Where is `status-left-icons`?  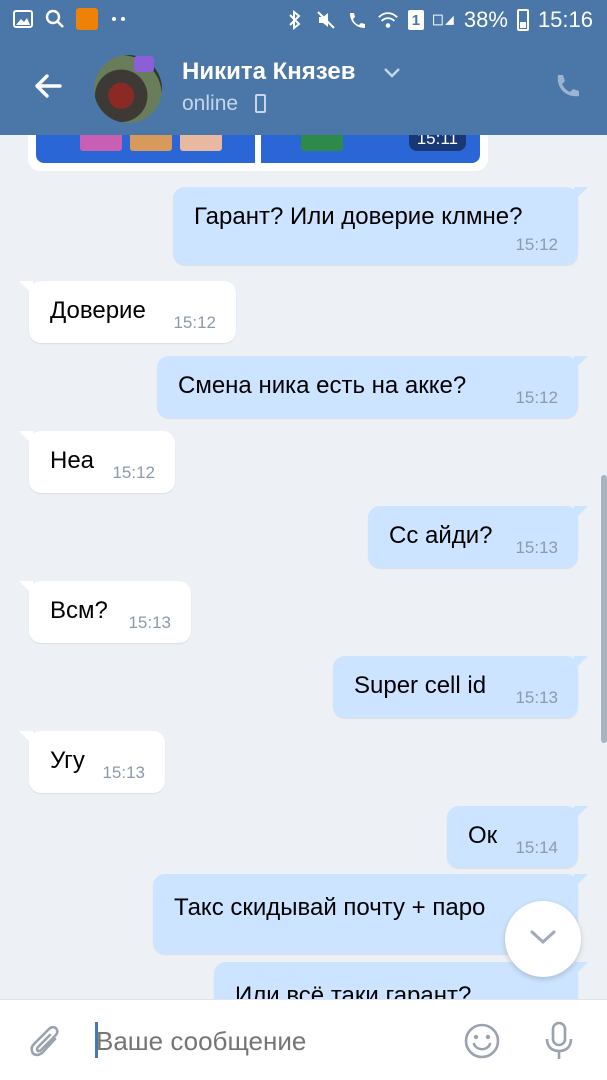
status-left-icons is located at coordinates (71, 19).